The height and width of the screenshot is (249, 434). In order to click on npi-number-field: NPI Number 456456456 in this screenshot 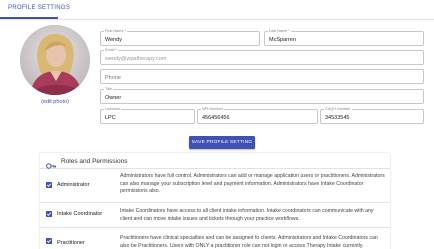, I will do `click(257, 115)`.